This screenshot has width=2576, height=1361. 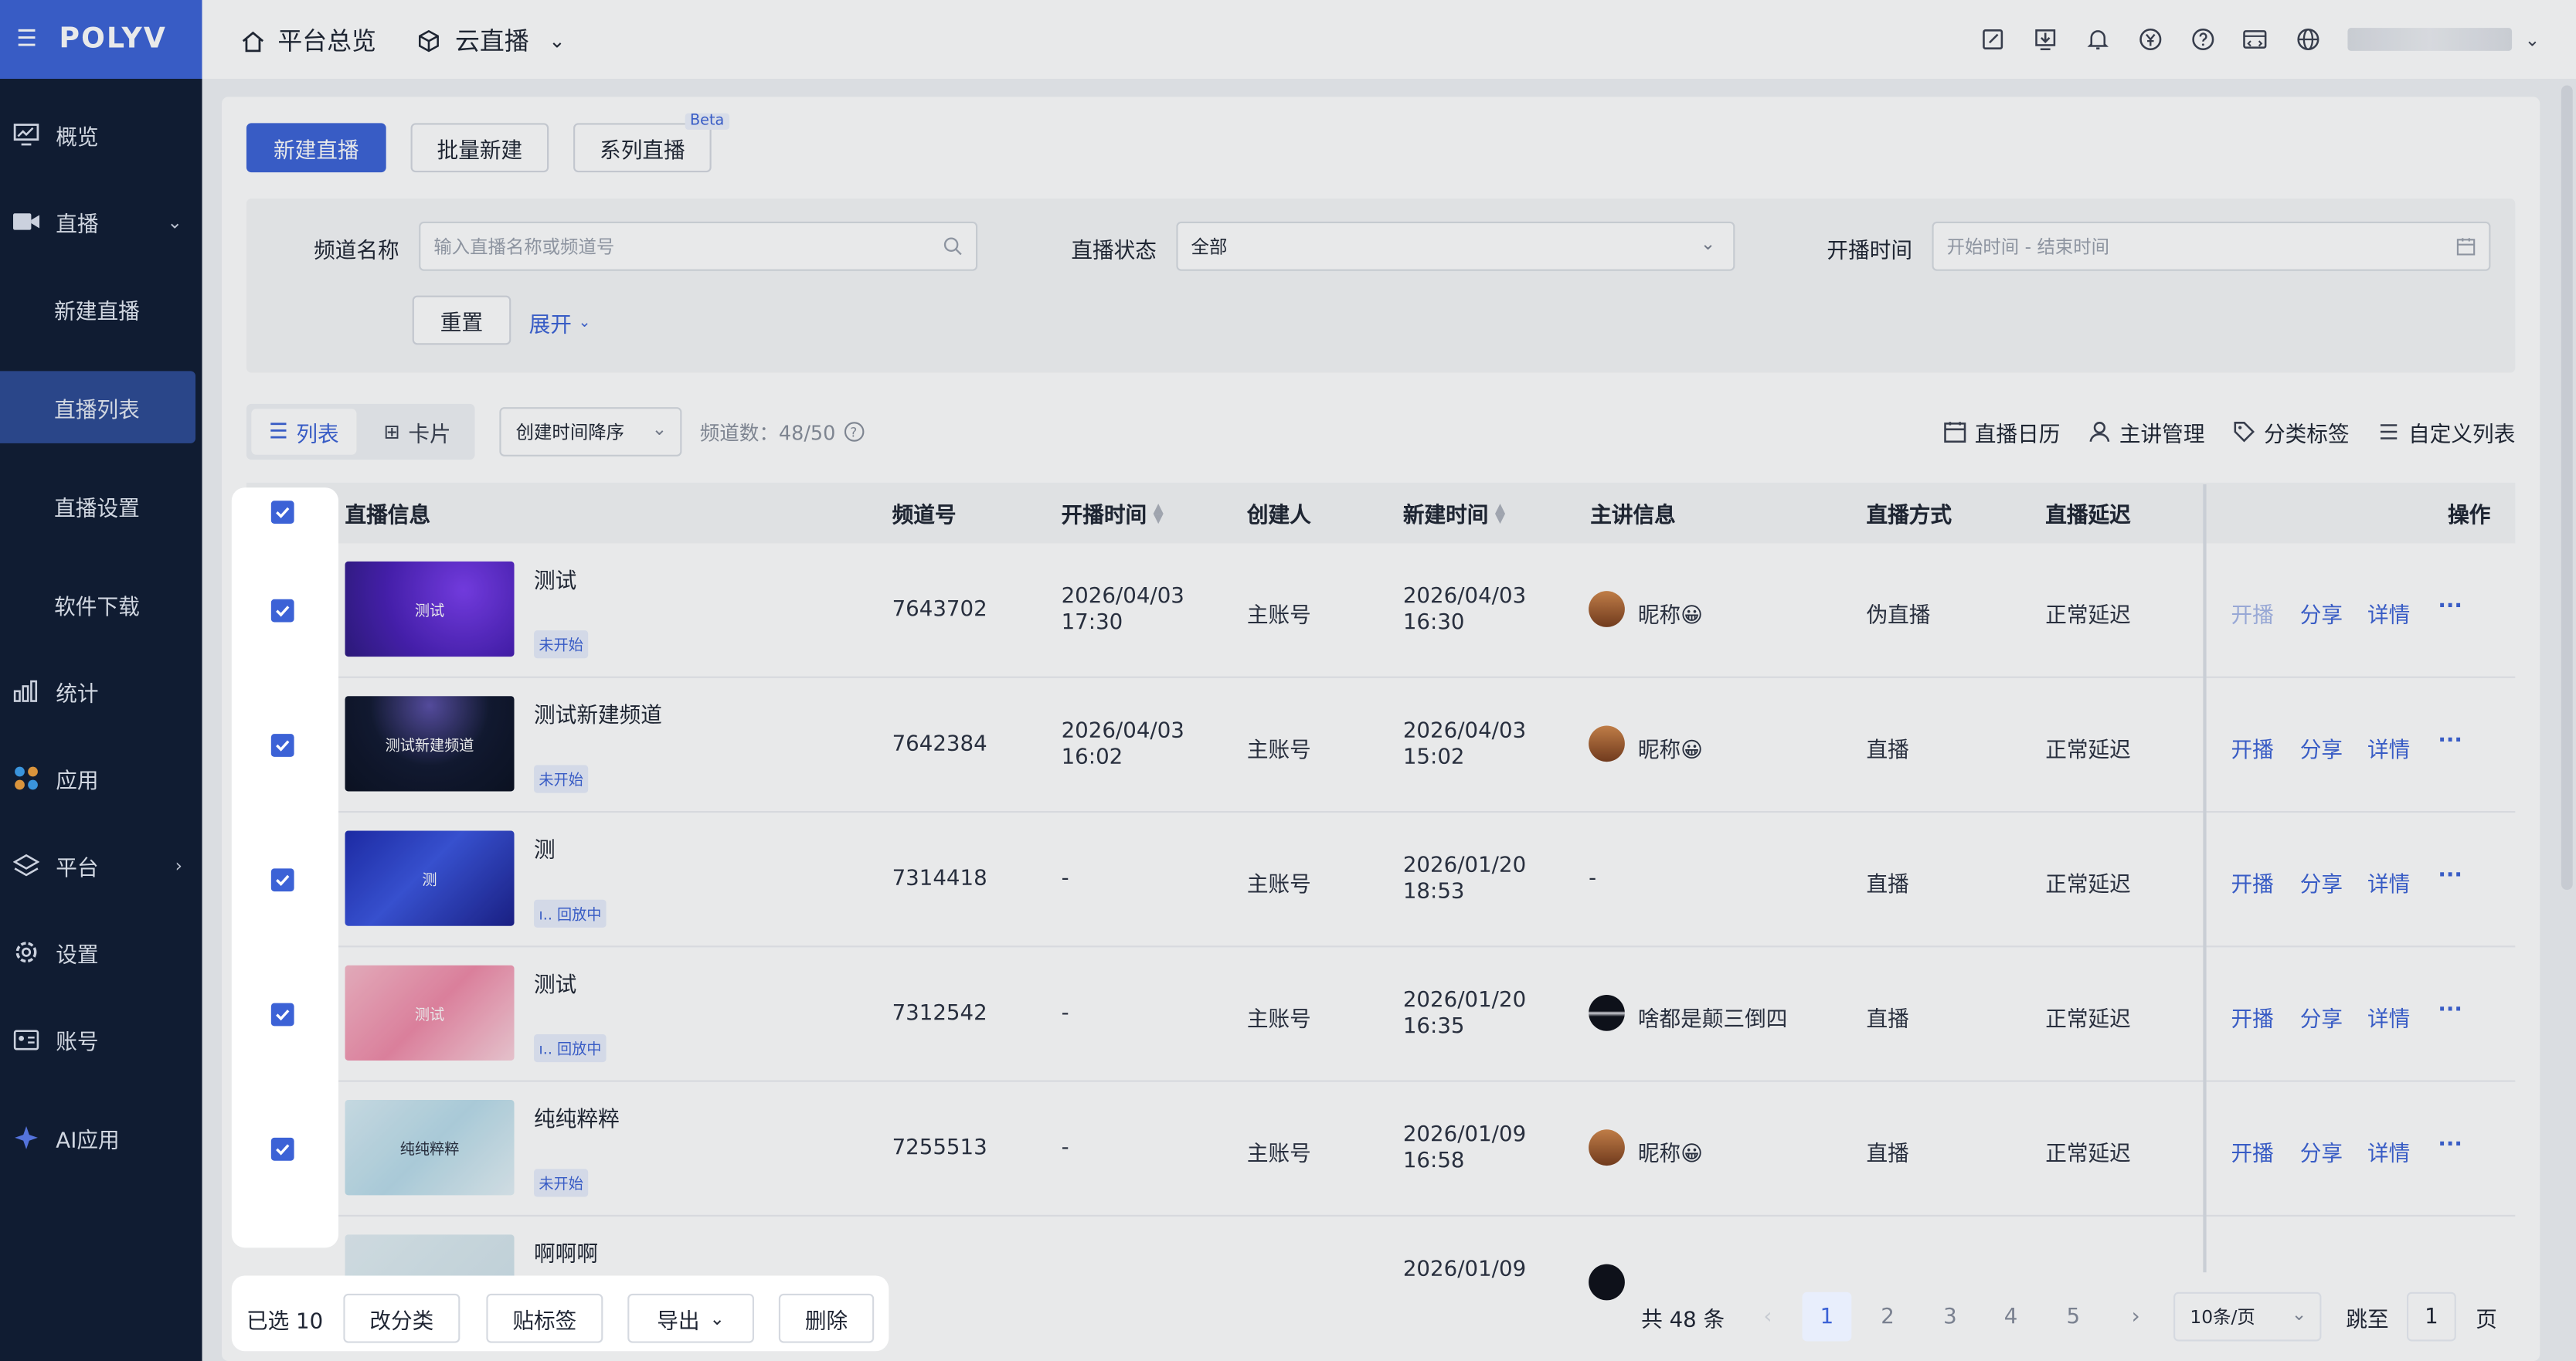 What do you see at coordinates (2073, 1317) in the screenshot?
I see `page-button: 5` at bounding box center [2073, 1317].